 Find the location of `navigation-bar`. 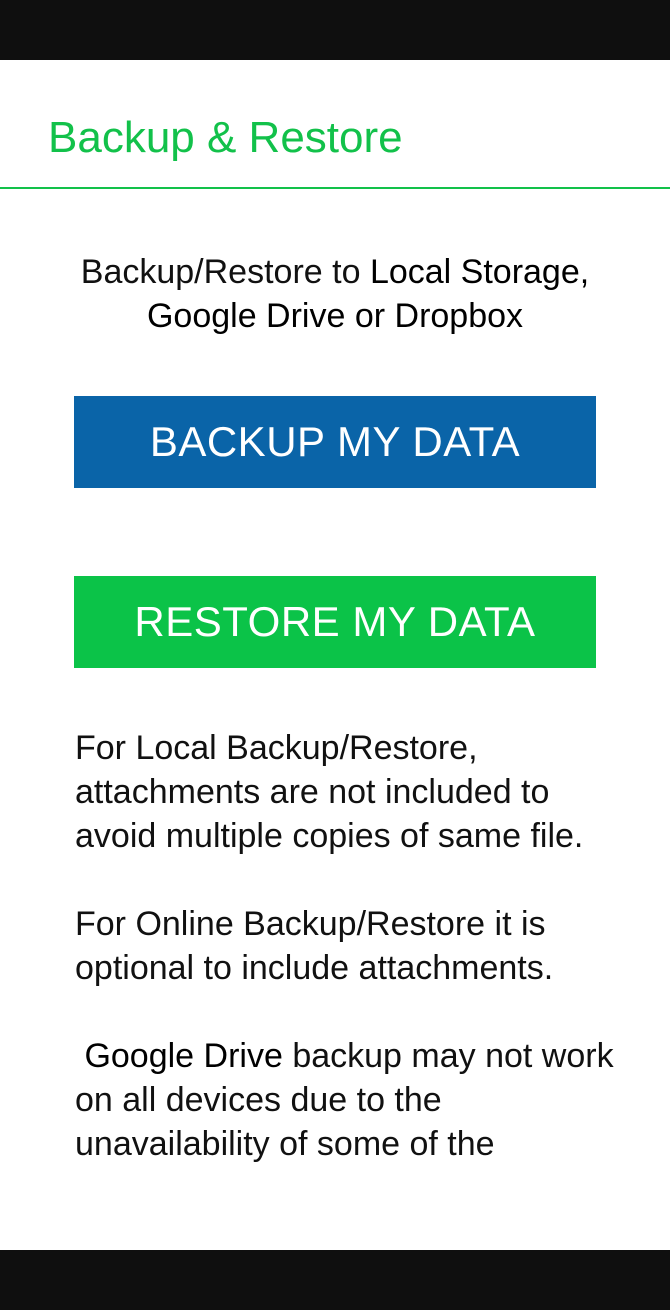

navigation-bar is located at coordinates (335, 1280).